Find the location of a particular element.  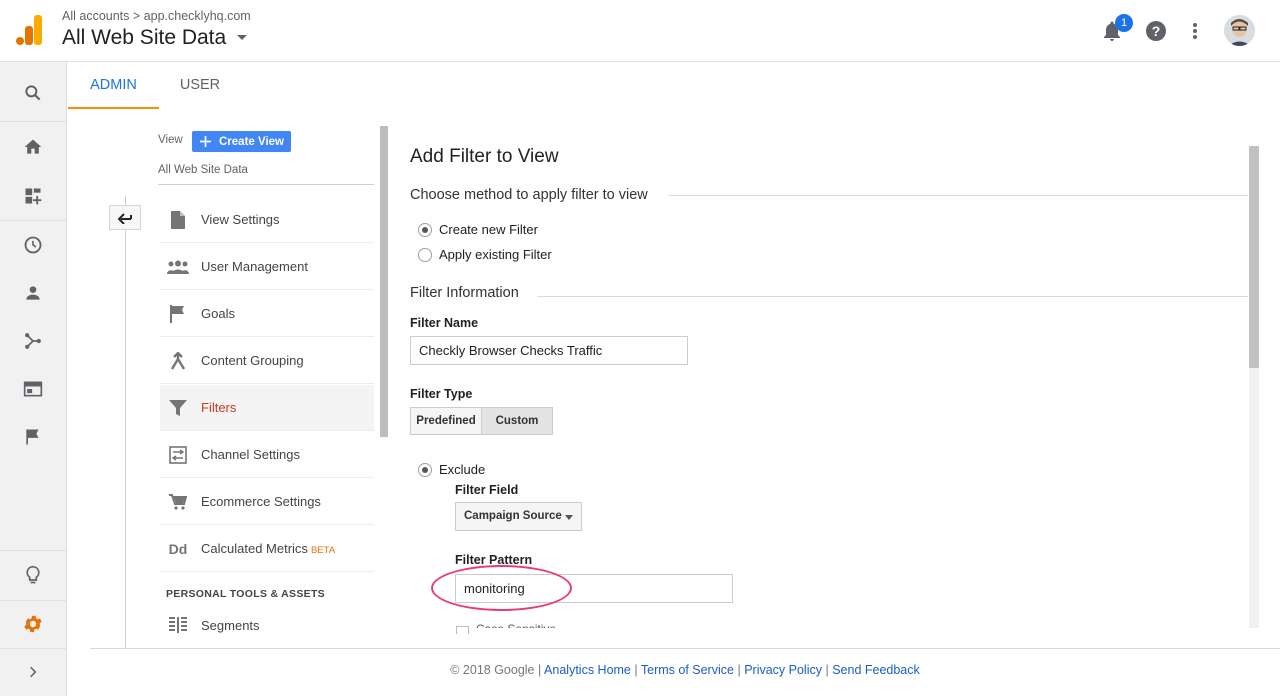

breadcrumb: All accounts > app.checklyhq.com is located at coordinates (156, 16).